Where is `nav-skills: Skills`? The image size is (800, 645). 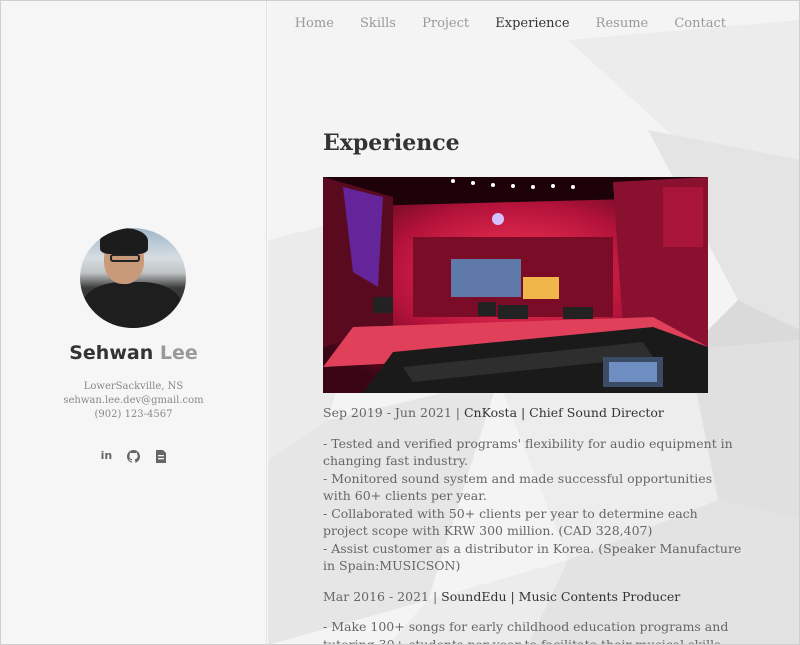
nav-skills: Skills is located at coordinates (378, 23).